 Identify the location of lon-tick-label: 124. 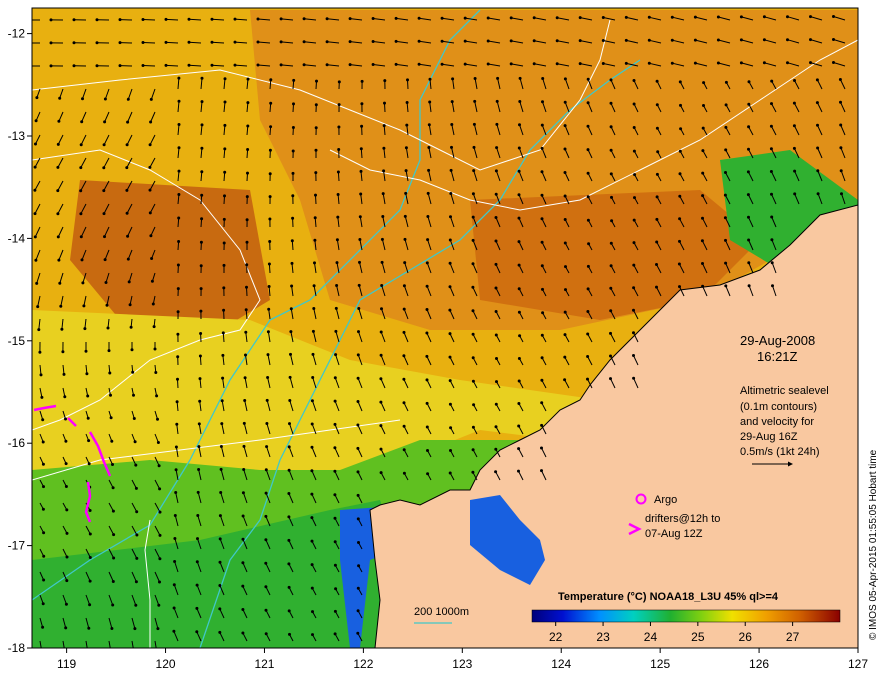
(561, 664).